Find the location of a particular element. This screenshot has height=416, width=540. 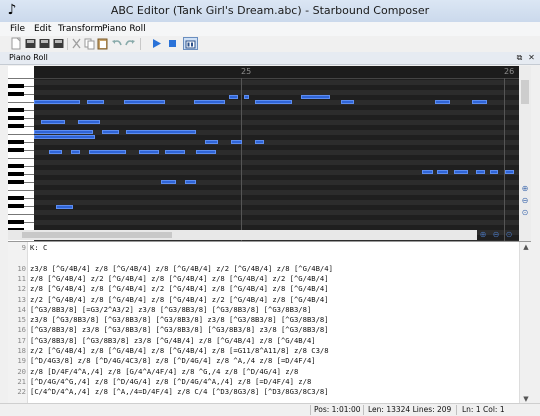

save-icon is located at coordinates (44, 43).